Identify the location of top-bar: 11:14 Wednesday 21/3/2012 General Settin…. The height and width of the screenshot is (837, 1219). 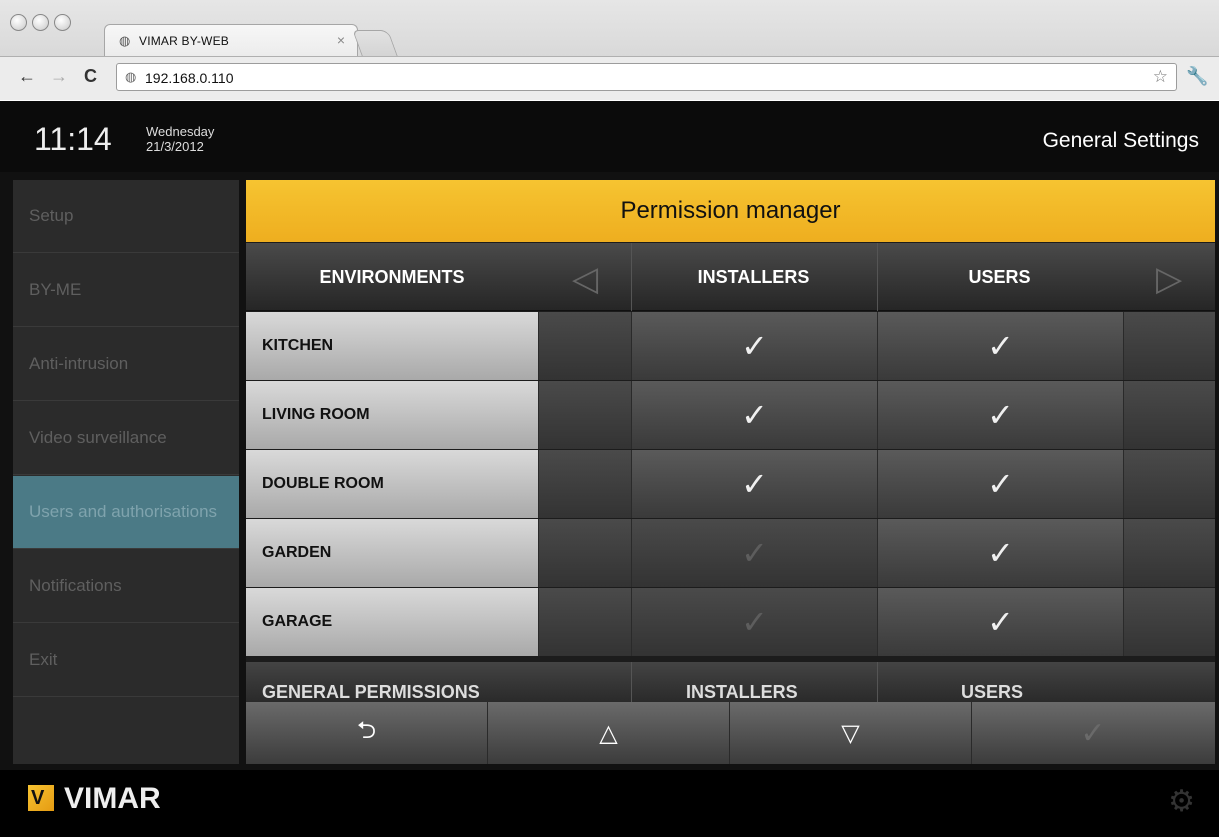
(609, 136).